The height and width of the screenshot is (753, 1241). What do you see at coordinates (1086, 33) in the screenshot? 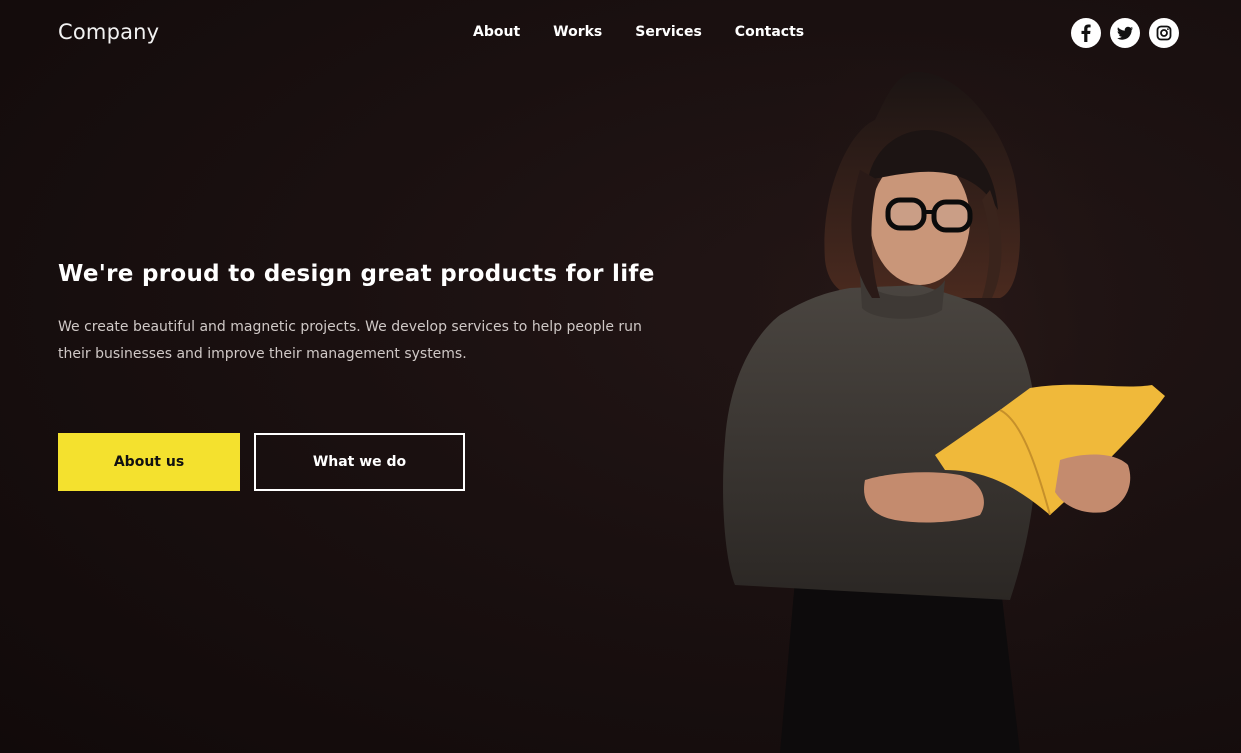
I see `facebook-icon` at bounding box center [1086, 33].